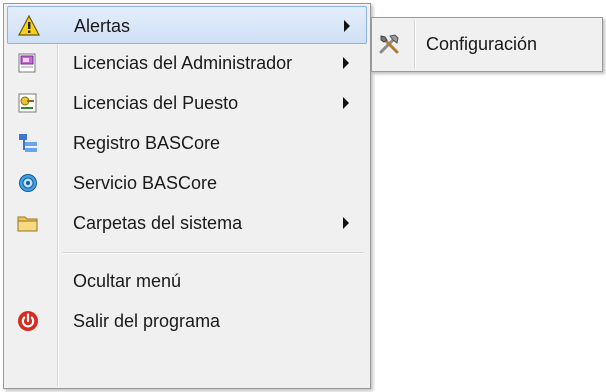 The image size is (606, 392). I want to click on submenu-item-configuracion: Configuración, so click(487, 45).